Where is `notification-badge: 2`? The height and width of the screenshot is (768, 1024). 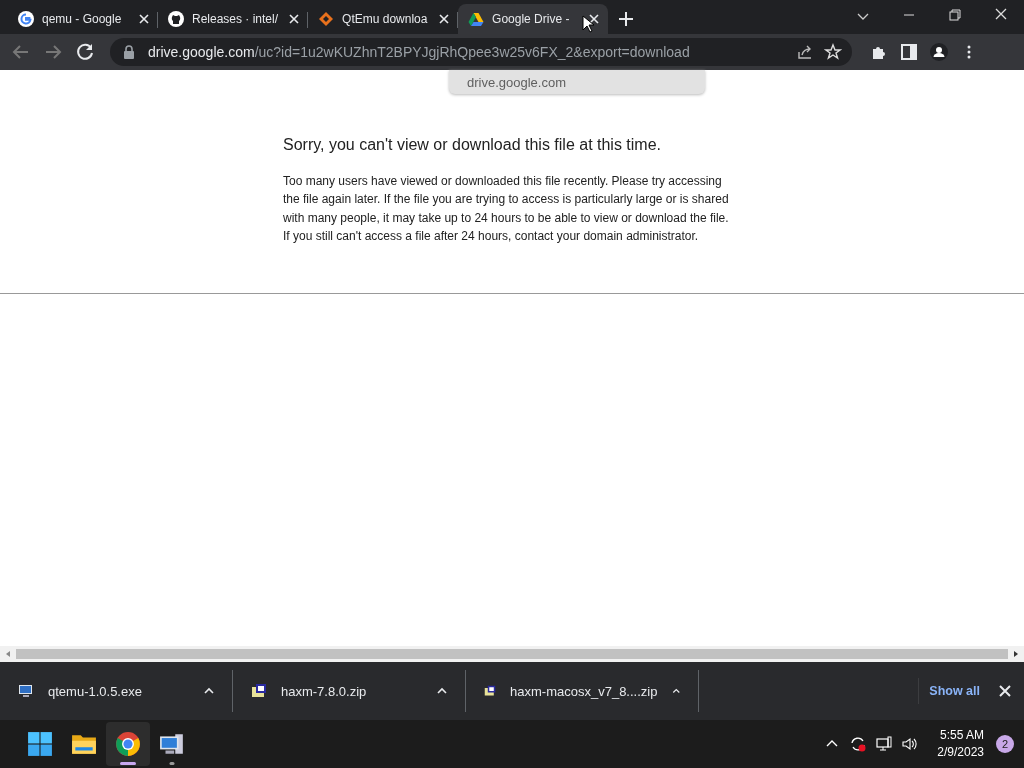
notification-badge: 2 is located at coordinates (1005, 744).